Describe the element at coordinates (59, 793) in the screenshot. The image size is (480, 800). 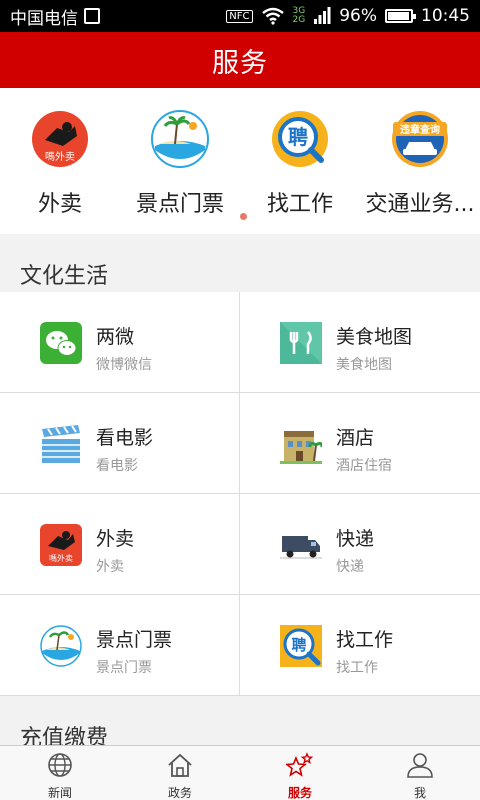
I see `tab-label: 新闻` at that location.